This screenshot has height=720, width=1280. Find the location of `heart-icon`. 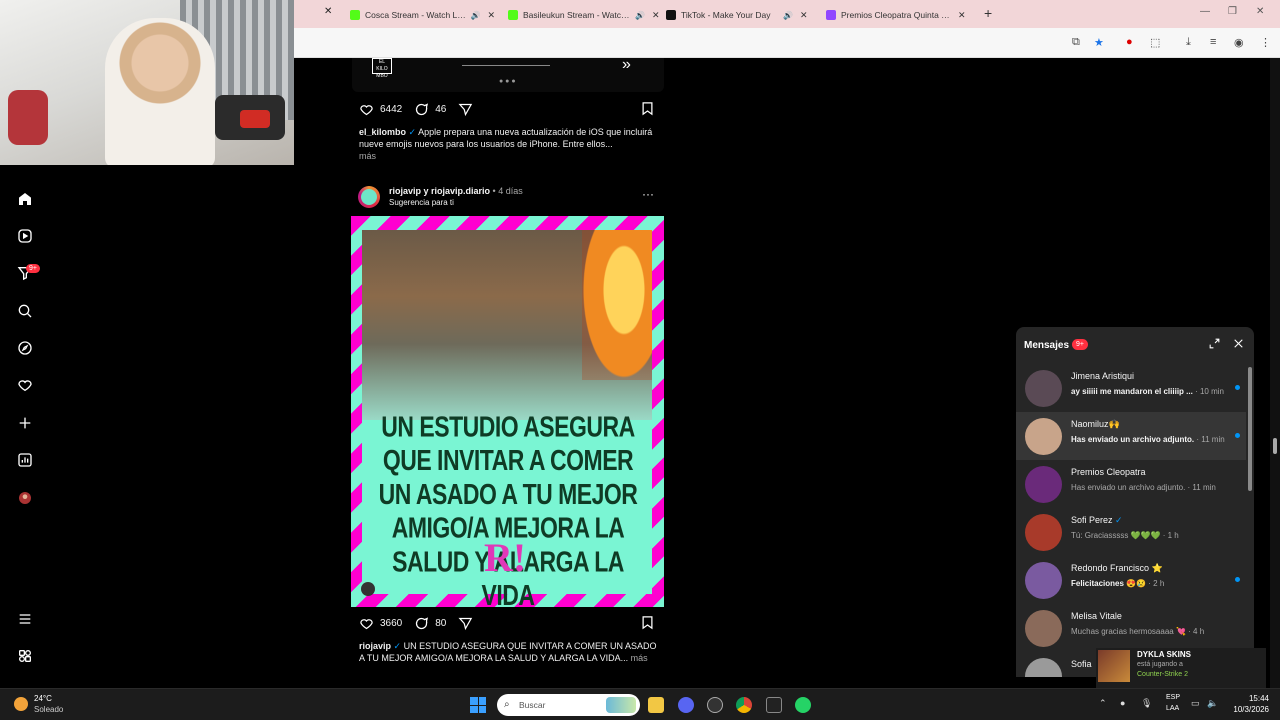

heart-icon is located at coordinates (25, 385).